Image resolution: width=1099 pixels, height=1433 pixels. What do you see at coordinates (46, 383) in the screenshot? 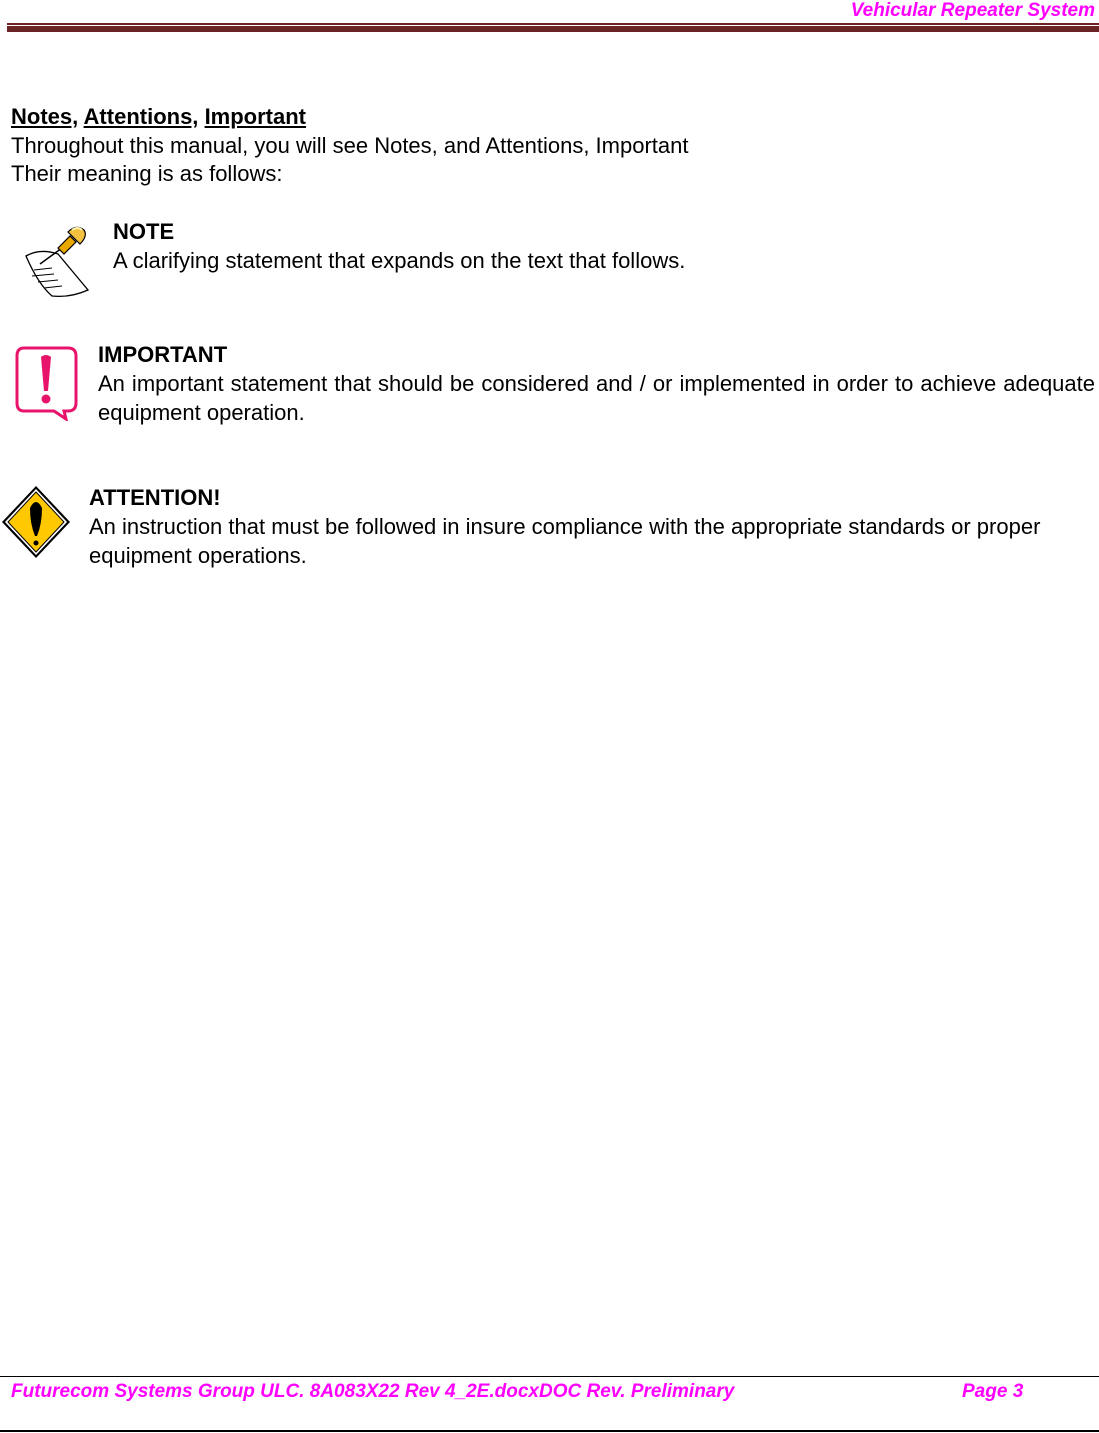
I see `exclamation-bubble-icon` at bounding box center [46, 383].